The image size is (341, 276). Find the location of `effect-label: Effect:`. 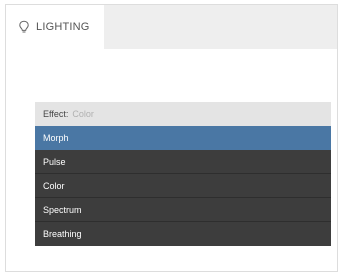

effect-label: Effect: is located at coordinates (56, 114).